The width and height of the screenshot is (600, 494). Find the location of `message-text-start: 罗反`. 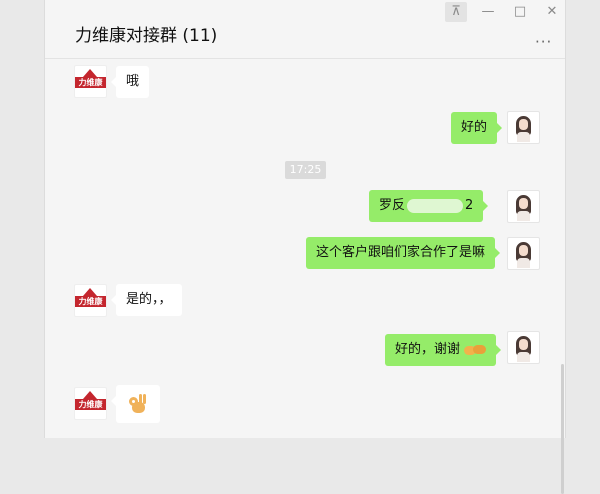

message-text-start: 罗反 is located at coordinates (392, 205).